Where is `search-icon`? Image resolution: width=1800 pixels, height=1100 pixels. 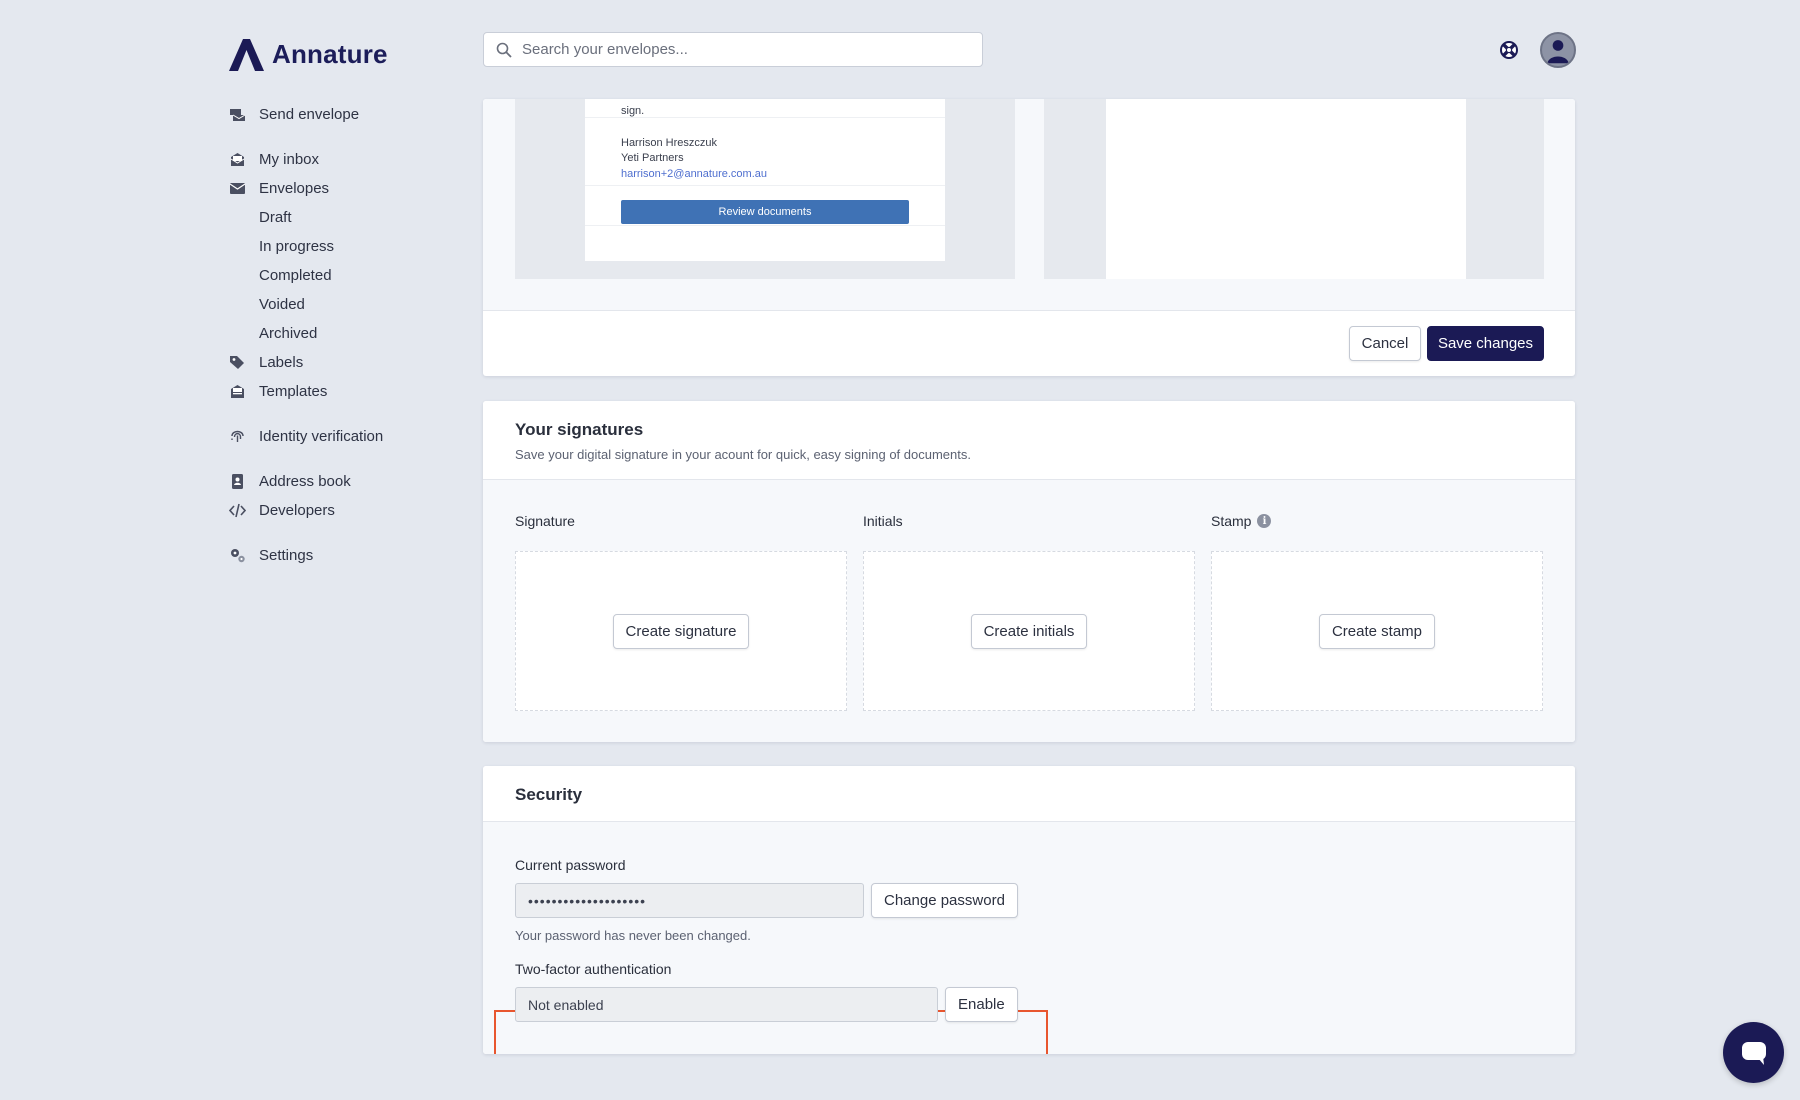
search-icon is located at coordinates (504, 50).